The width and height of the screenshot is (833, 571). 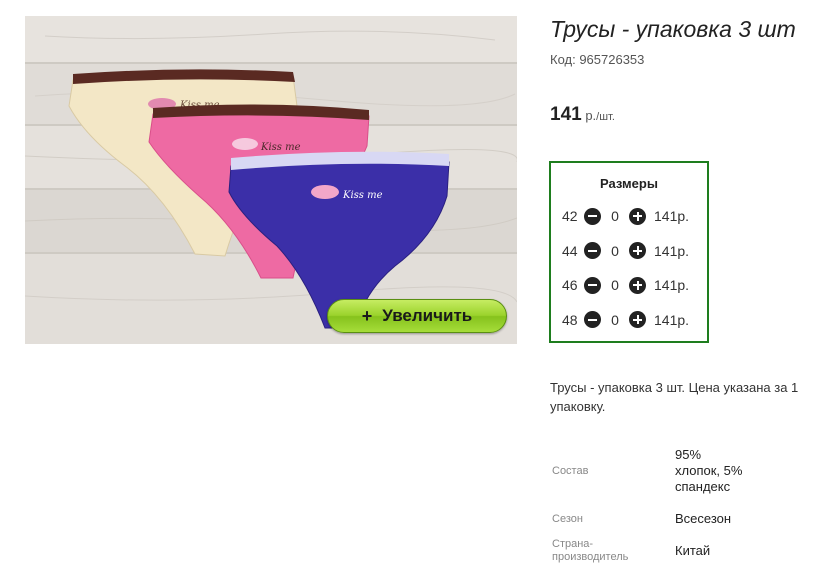 What do you see at coordinates (673, 29) in the screenshot?
I see `product-title: Трусы - упаковка 3 шт` at bounding box center [673, 29].